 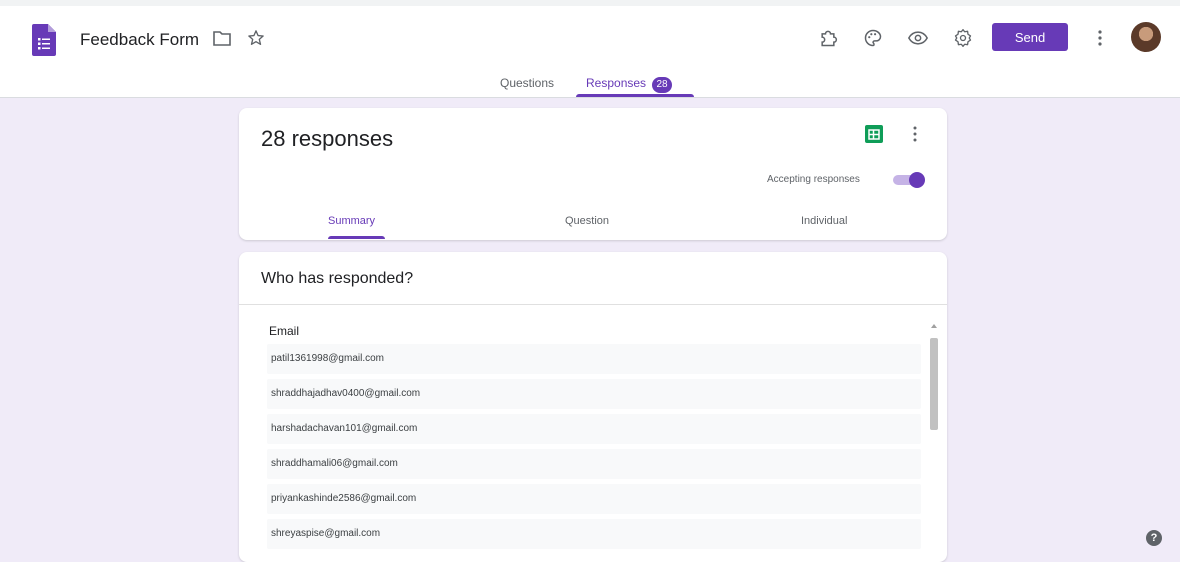 What do you see at coordinates (593, 304) in the screenshot?
I see `divider` at bounding box center [593, 304].